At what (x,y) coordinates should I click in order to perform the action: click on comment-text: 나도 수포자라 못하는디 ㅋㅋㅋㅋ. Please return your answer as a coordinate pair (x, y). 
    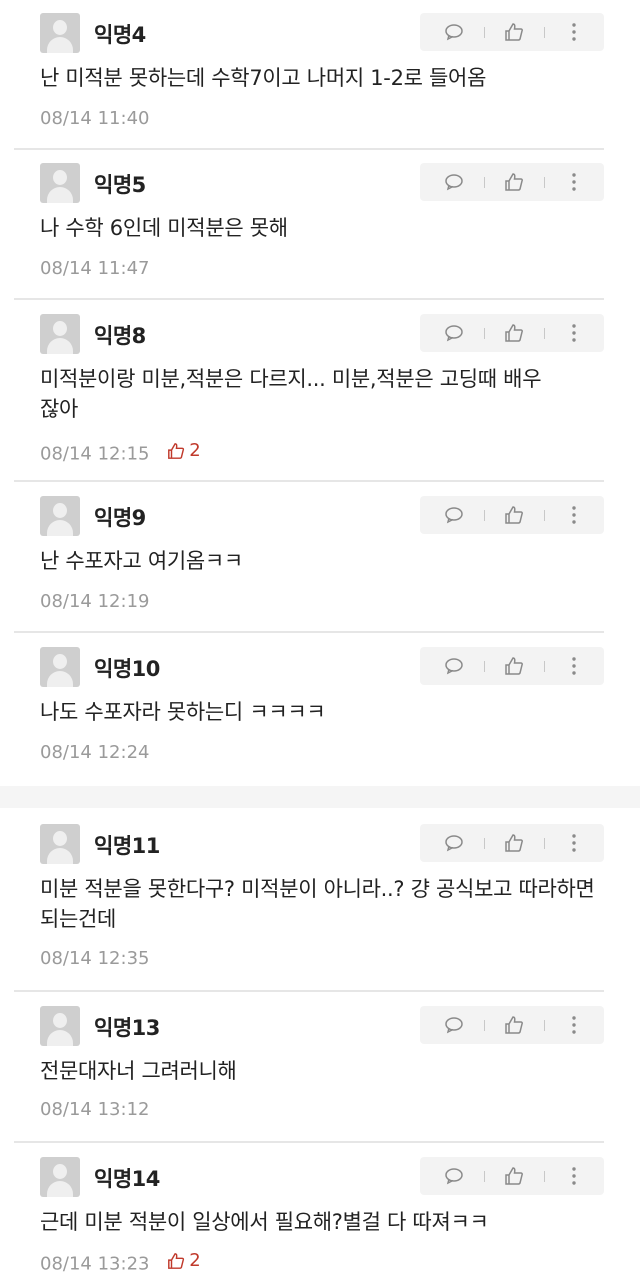
    Looking at the image, I should click on (183, 712).